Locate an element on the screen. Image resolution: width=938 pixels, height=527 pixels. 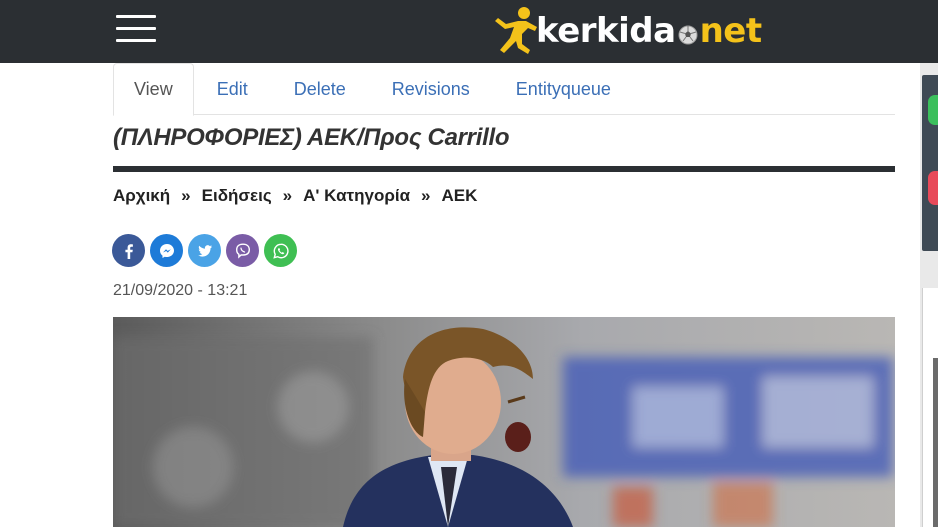
site-header: kerkida net is located at coordinates (469, 31).